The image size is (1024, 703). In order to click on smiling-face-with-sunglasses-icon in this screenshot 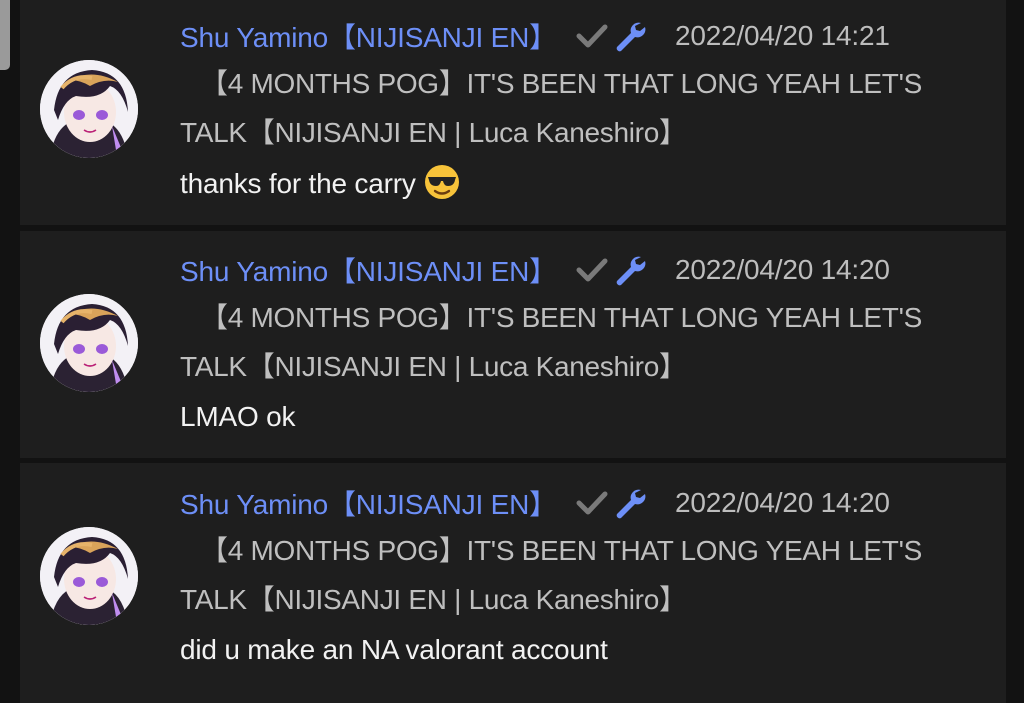, I will do `click(442, 182)`.